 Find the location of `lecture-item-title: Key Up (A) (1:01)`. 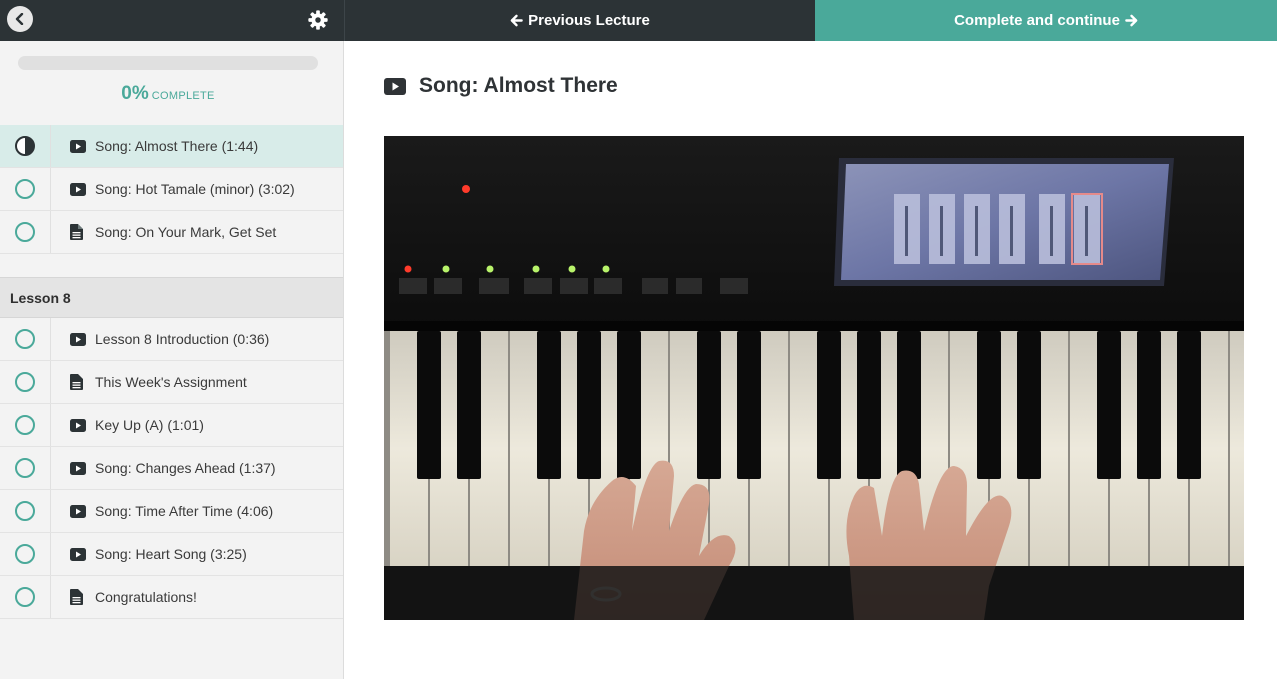

lecture-item-title: Key Up (A) (1:01) is located at coordinates (149, 425).